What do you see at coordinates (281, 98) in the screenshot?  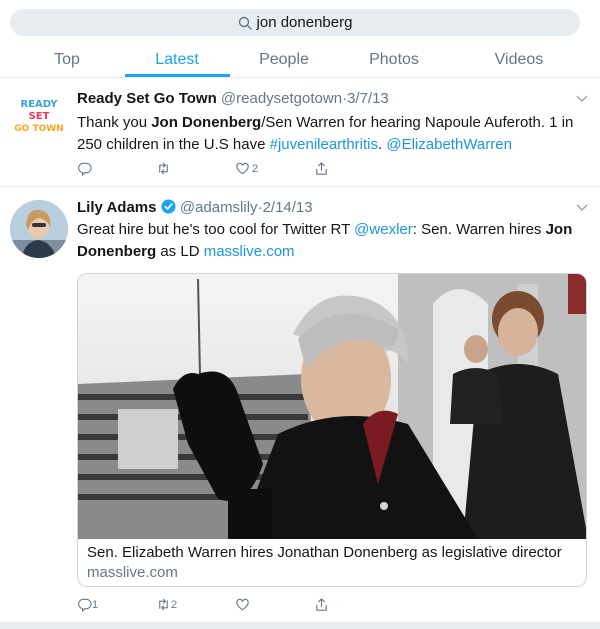 I see `user-handle: @readysetgotown` at bounding box center [281, 98].